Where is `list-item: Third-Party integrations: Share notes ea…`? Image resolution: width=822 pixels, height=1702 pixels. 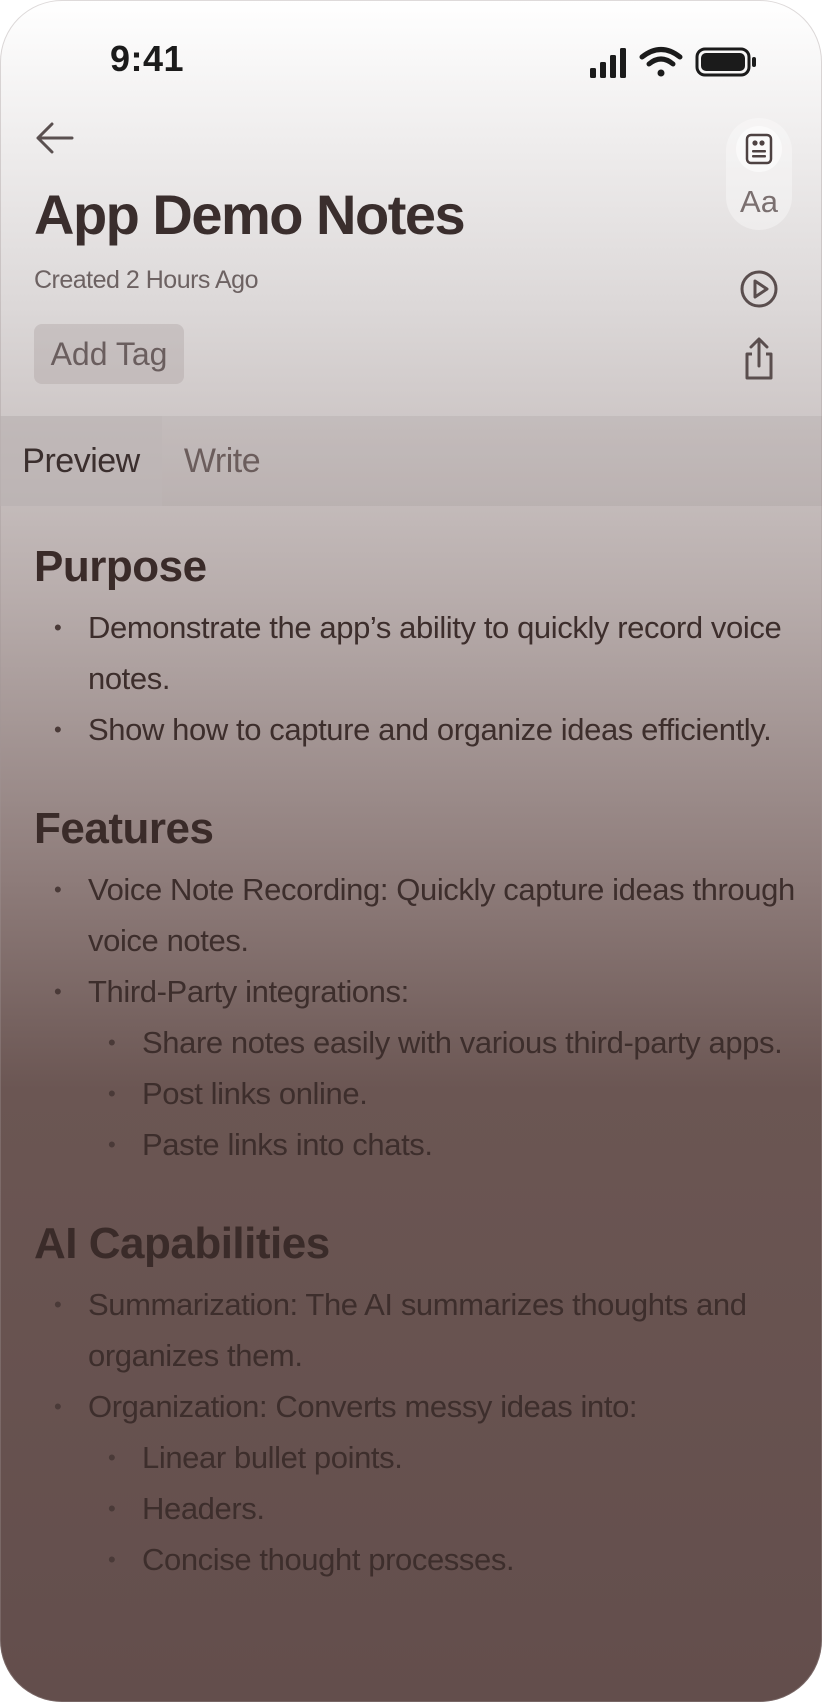 list-item: Third-Party integrations: Share notes ea… is located at coordinates (419, 1068).